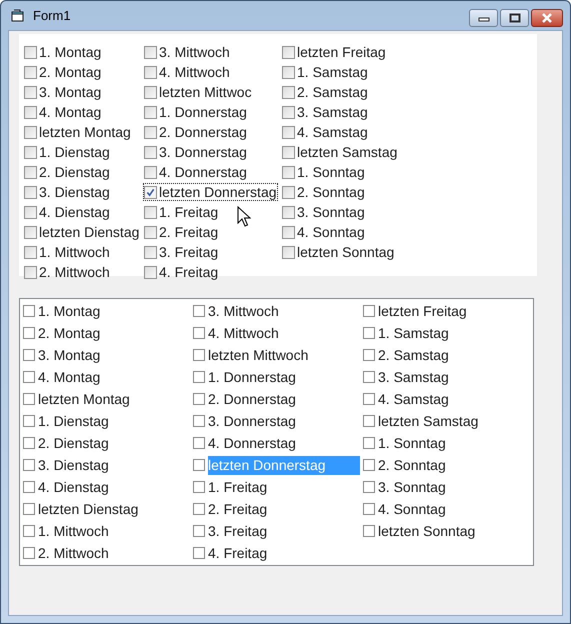 The height and width of the screenshot is (624, 571). I want to click on checkbox: 4. Freitag, so click(181, 272).